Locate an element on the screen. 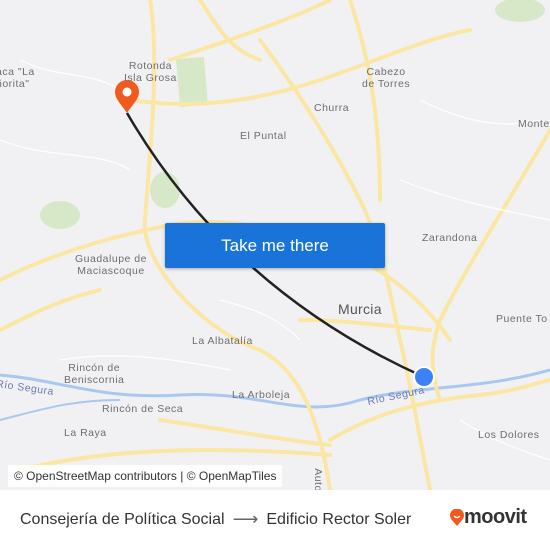  map-label: La Arboleja is located at coordinates (261, 395).